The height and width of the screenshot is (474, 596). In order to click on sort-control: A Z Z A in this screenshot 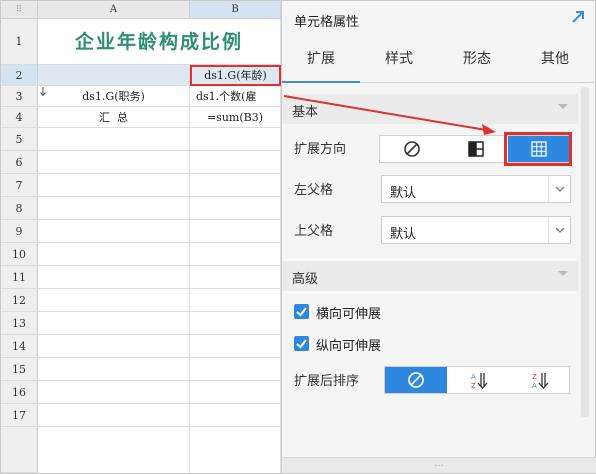, I will do `click(477, 380)`.